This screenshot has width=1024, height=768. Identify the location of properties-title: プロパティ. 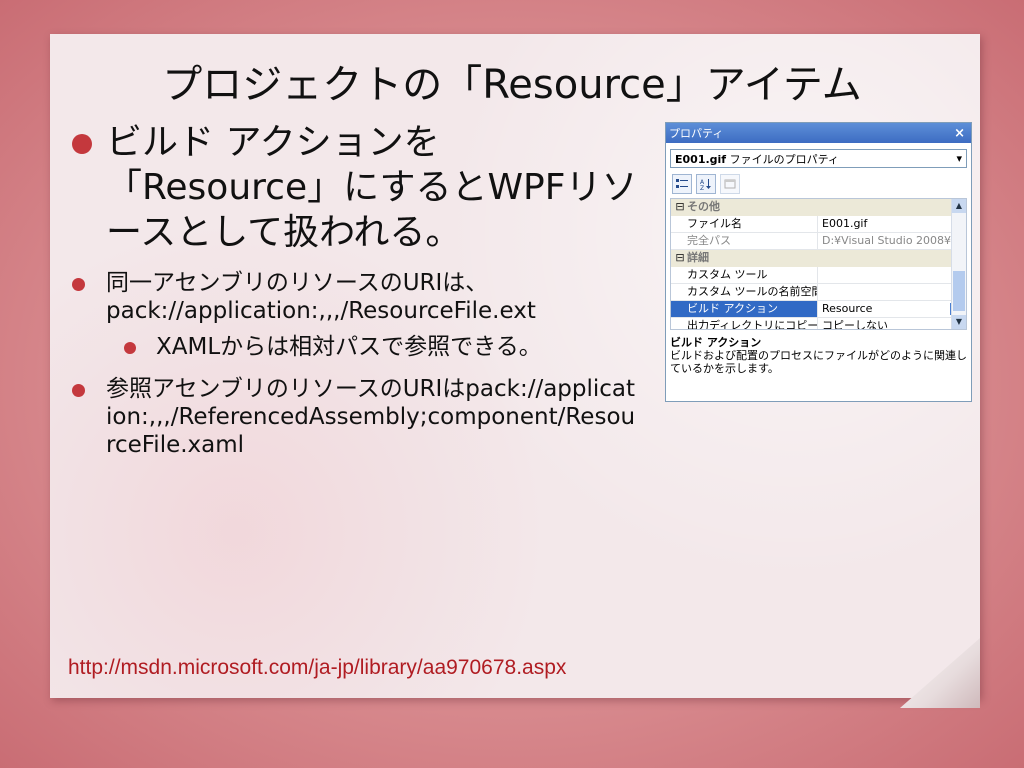
(696, 133).